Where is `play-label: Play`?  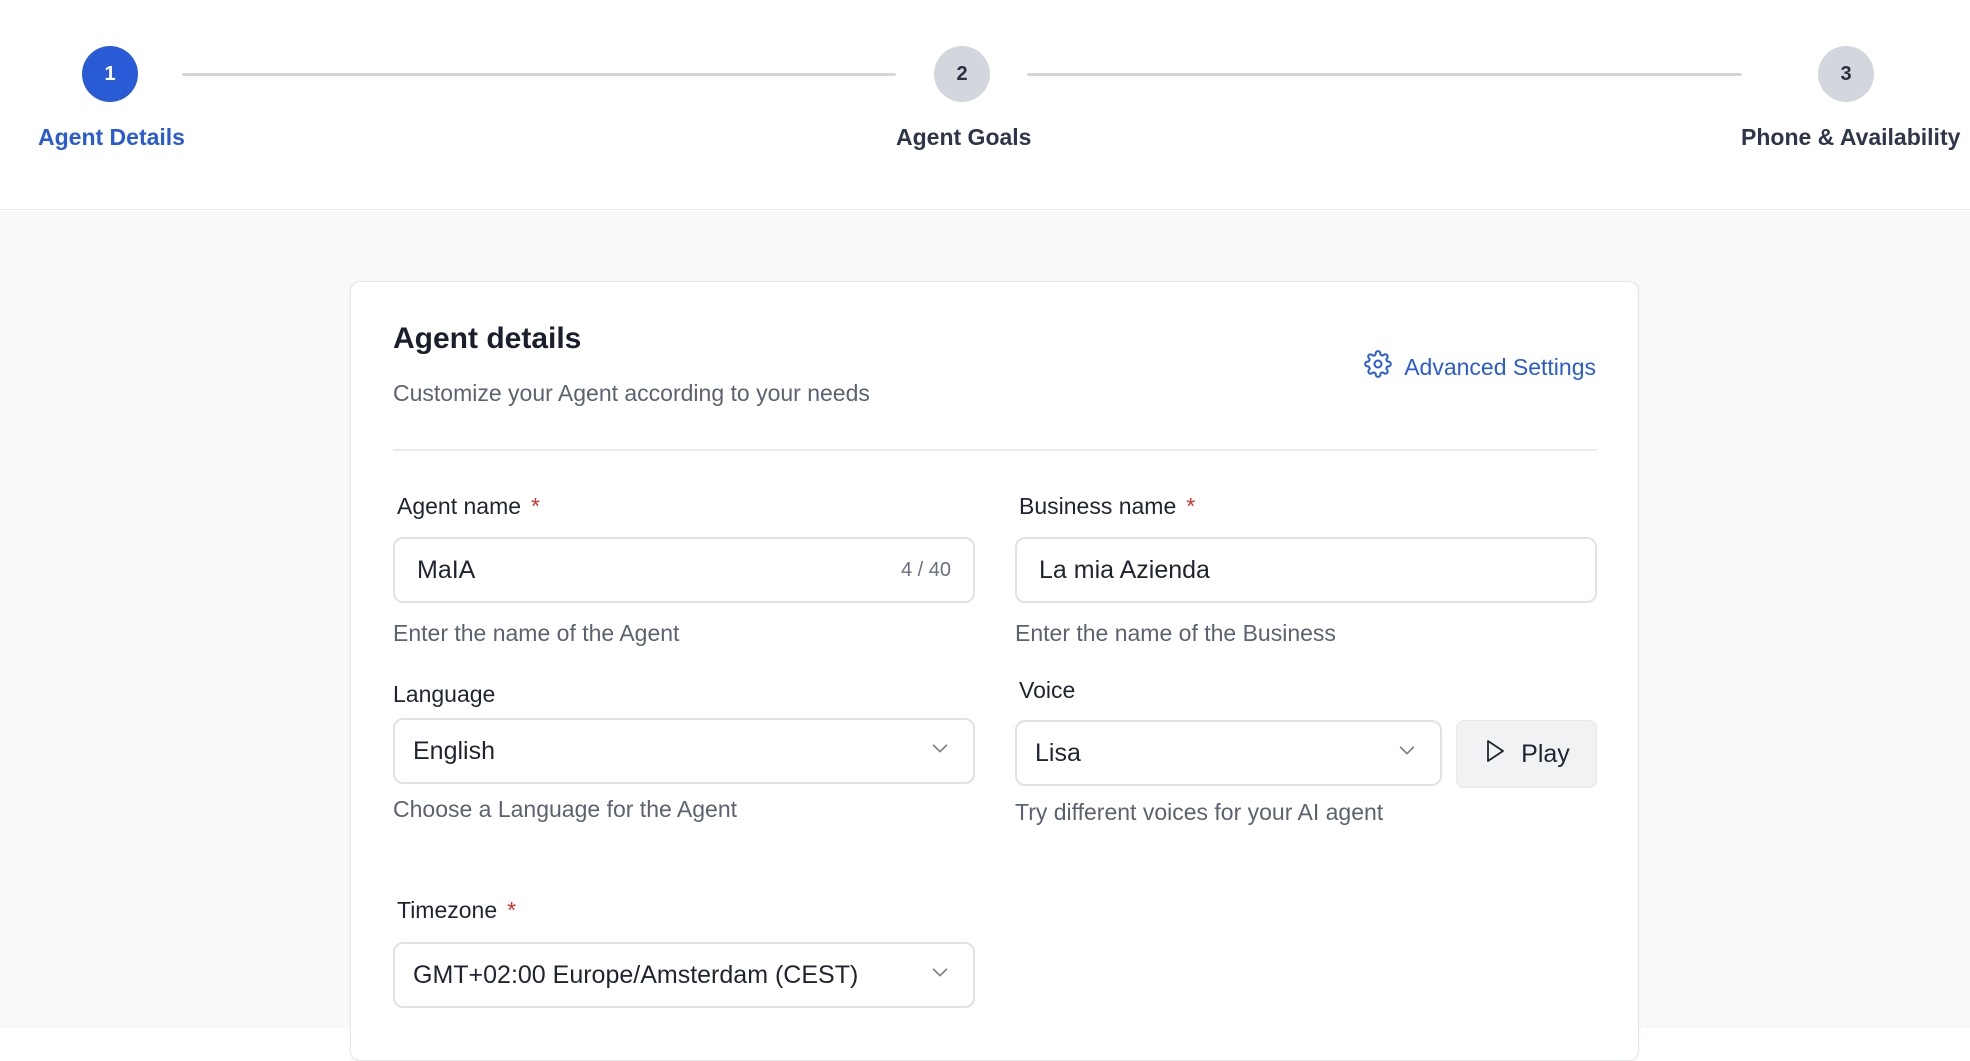
play-label: Play is located at coordinates (1545, 753).